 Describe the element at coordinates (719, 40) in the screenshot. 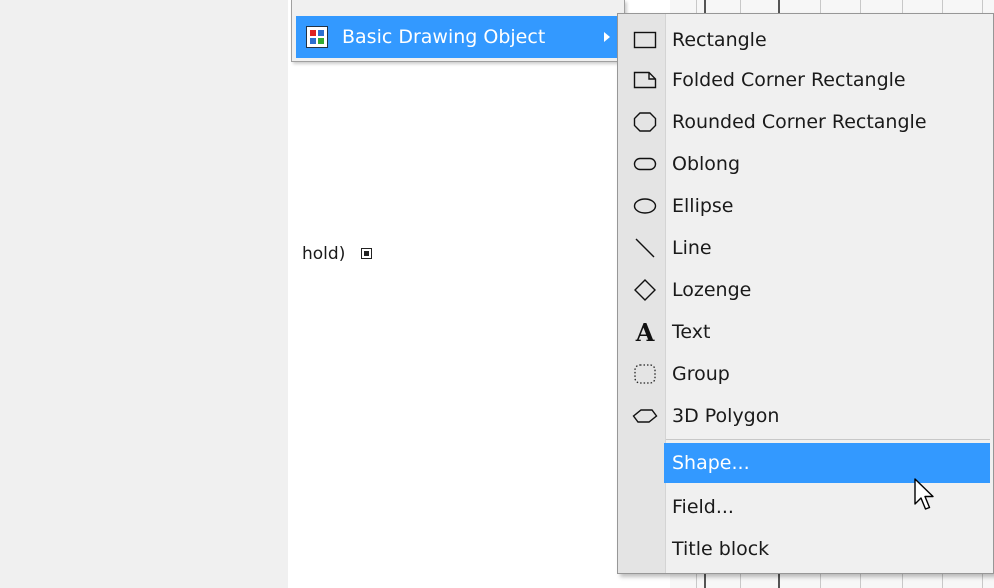

I see `menu-item-label: Rectangle` at that location.